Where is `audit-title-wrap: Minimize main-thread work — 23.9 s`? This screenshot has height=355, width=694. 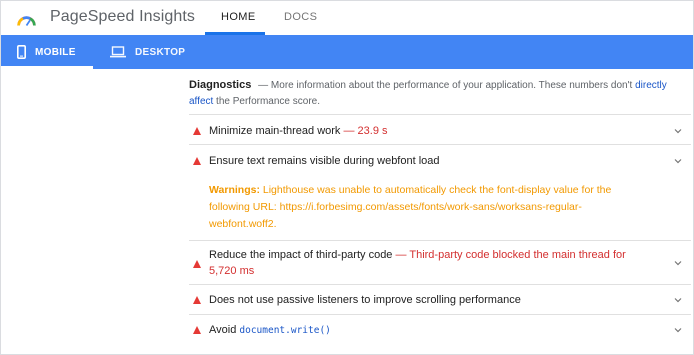 audit-title-wrap: Minimize main-thread work — 23.9 s is located at coordinates (298, 131).